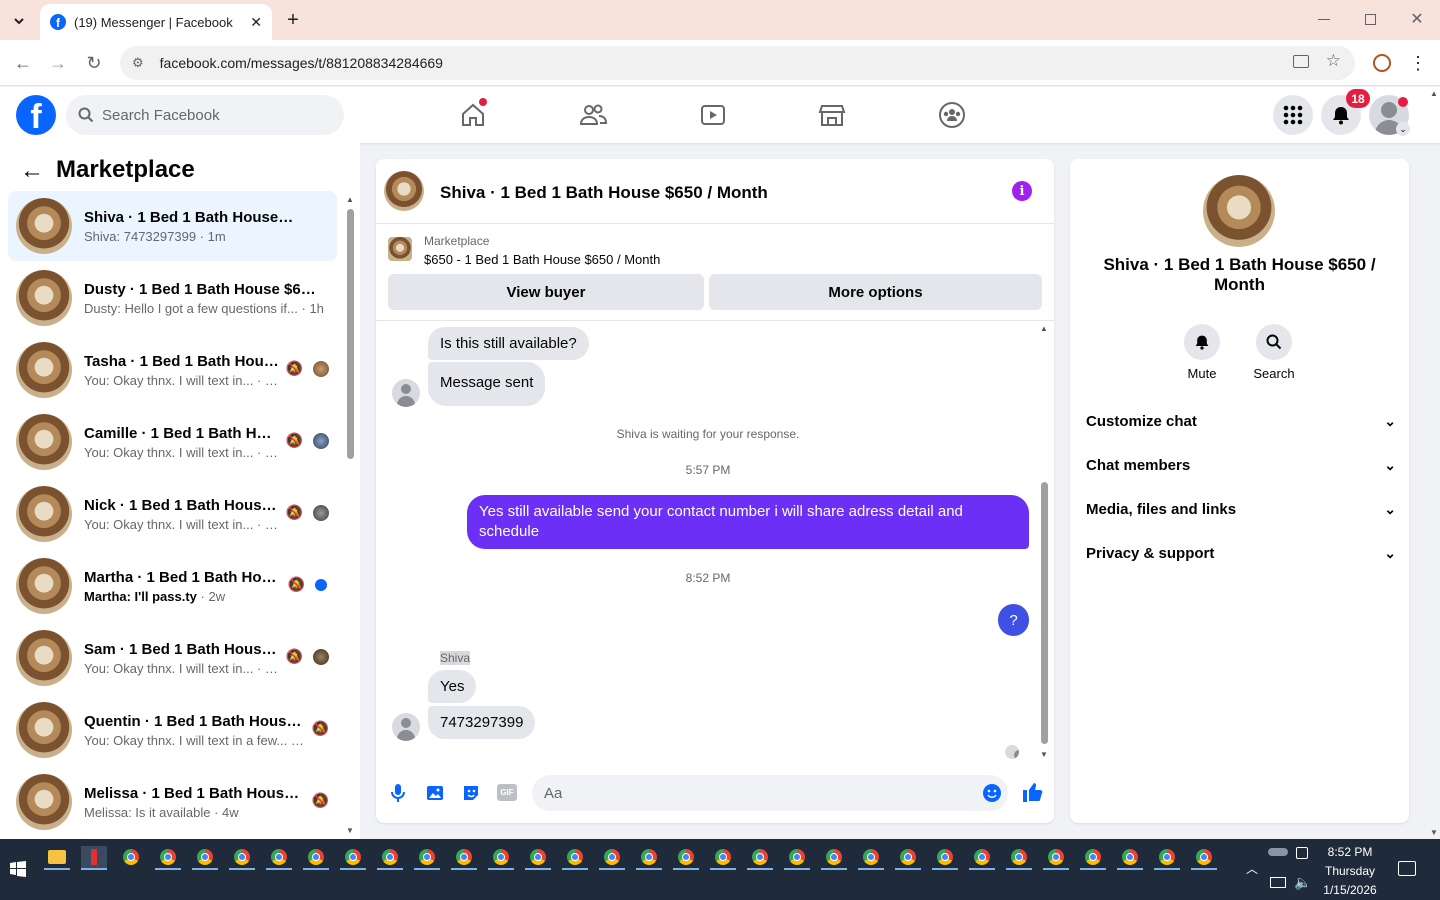 This screenshot has height=900, width=1440. I want to click on back-arrow-icon: ←, so click(32, 170).